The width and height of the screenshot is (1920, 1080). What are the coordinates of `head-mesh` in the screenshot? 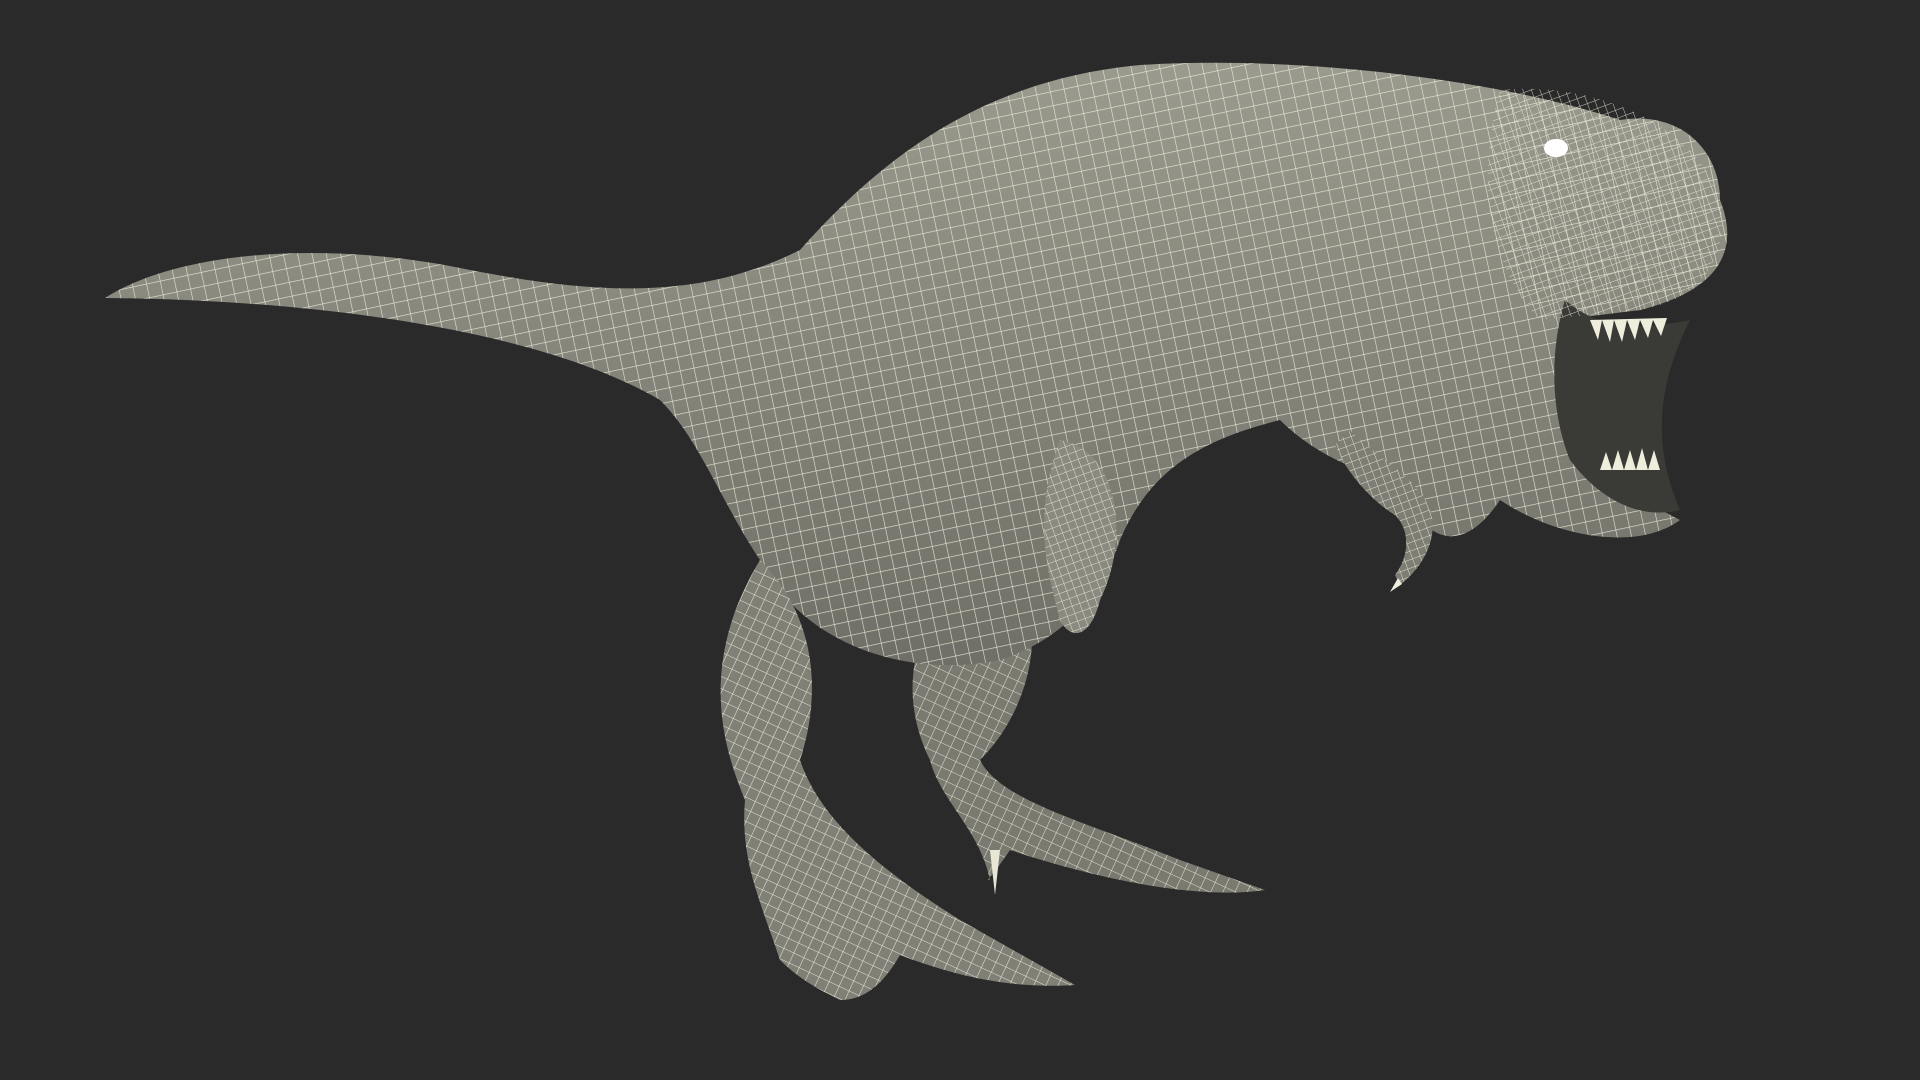 It's located at (1604, 204).